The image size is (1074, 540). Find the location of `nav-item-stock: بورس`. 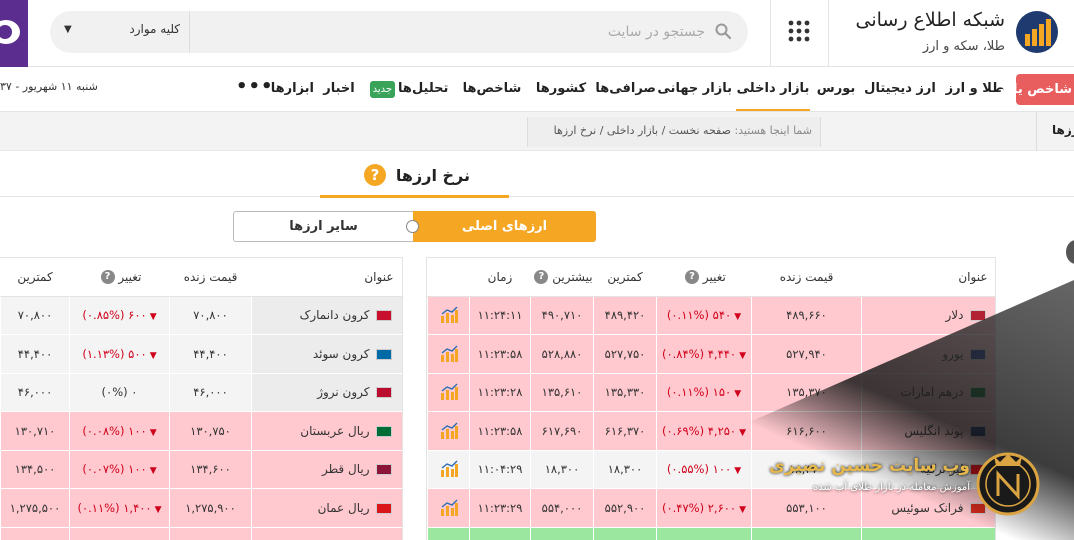

nav-item-stock: بورس is located at coordinates (836, 89).